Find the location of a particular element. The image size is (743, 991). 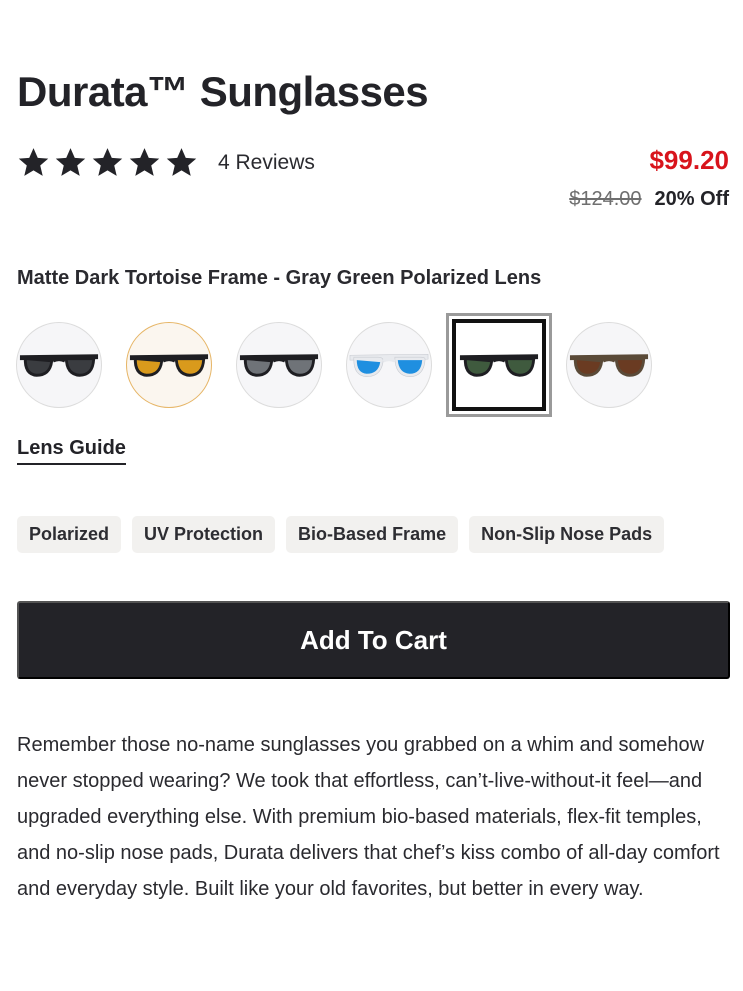

swatch-clear-blue is located at coordinates (389, 365).